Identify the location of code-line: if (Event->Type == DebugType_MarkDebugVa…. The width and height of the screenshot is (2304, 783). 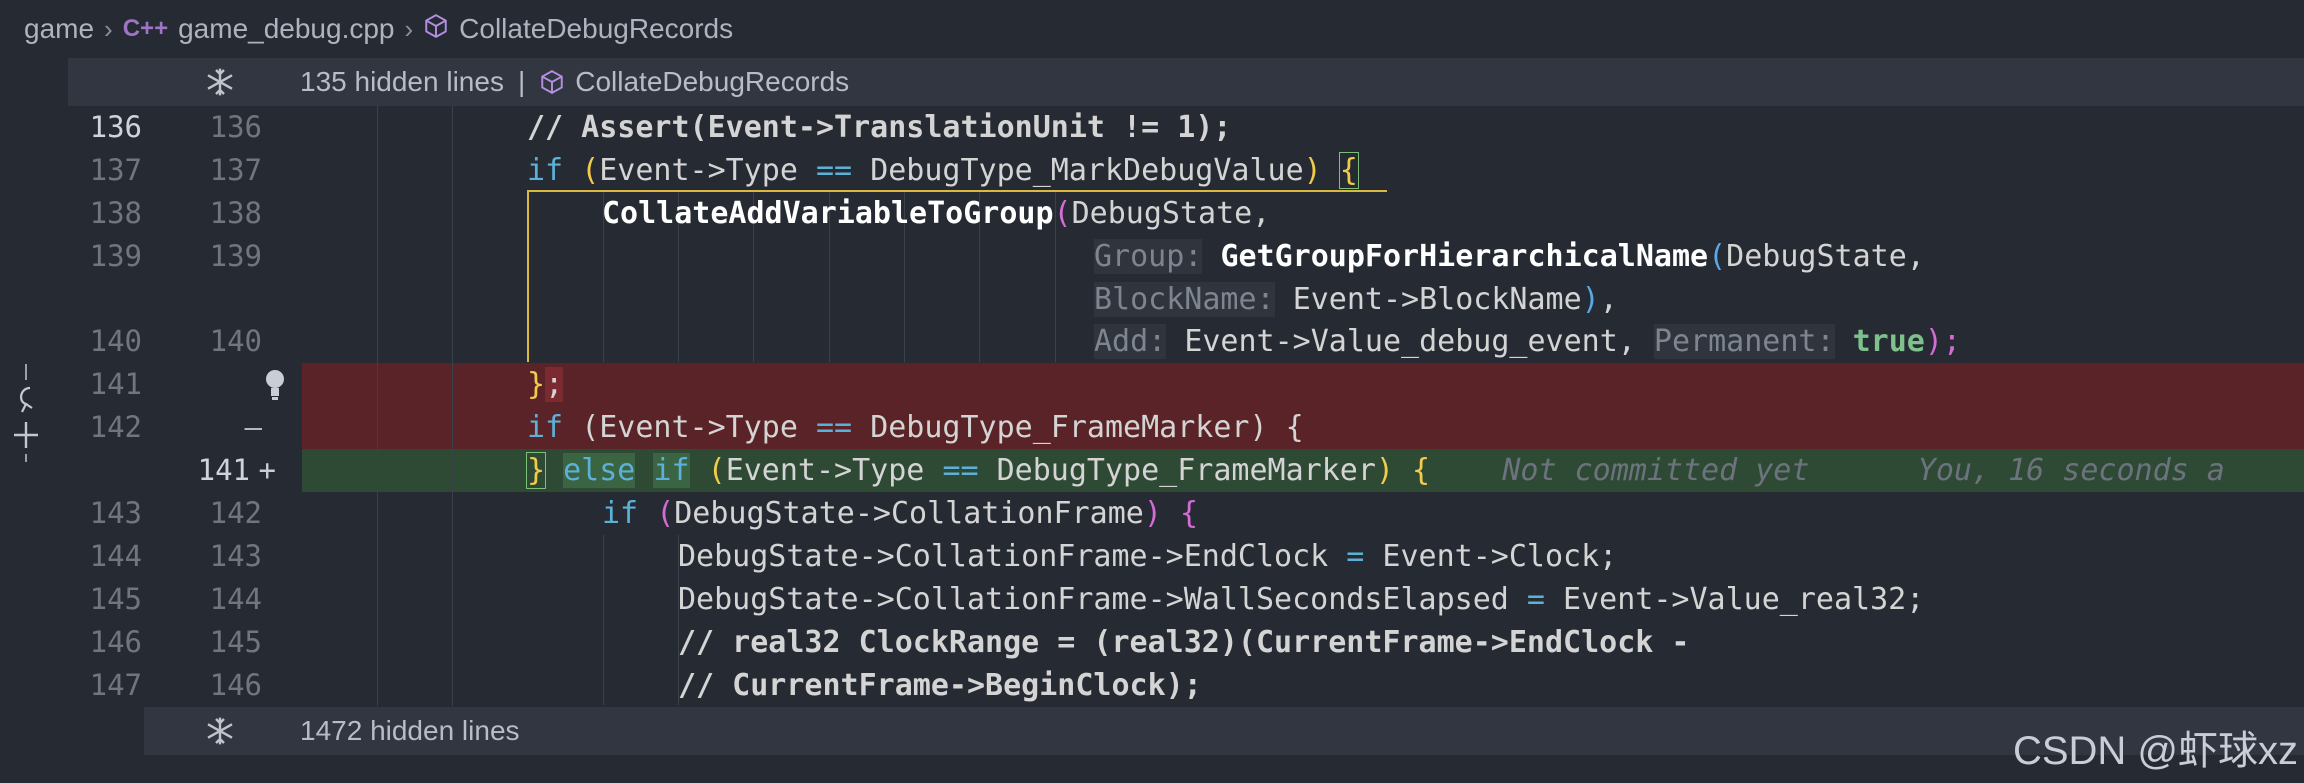
(1303, 170).